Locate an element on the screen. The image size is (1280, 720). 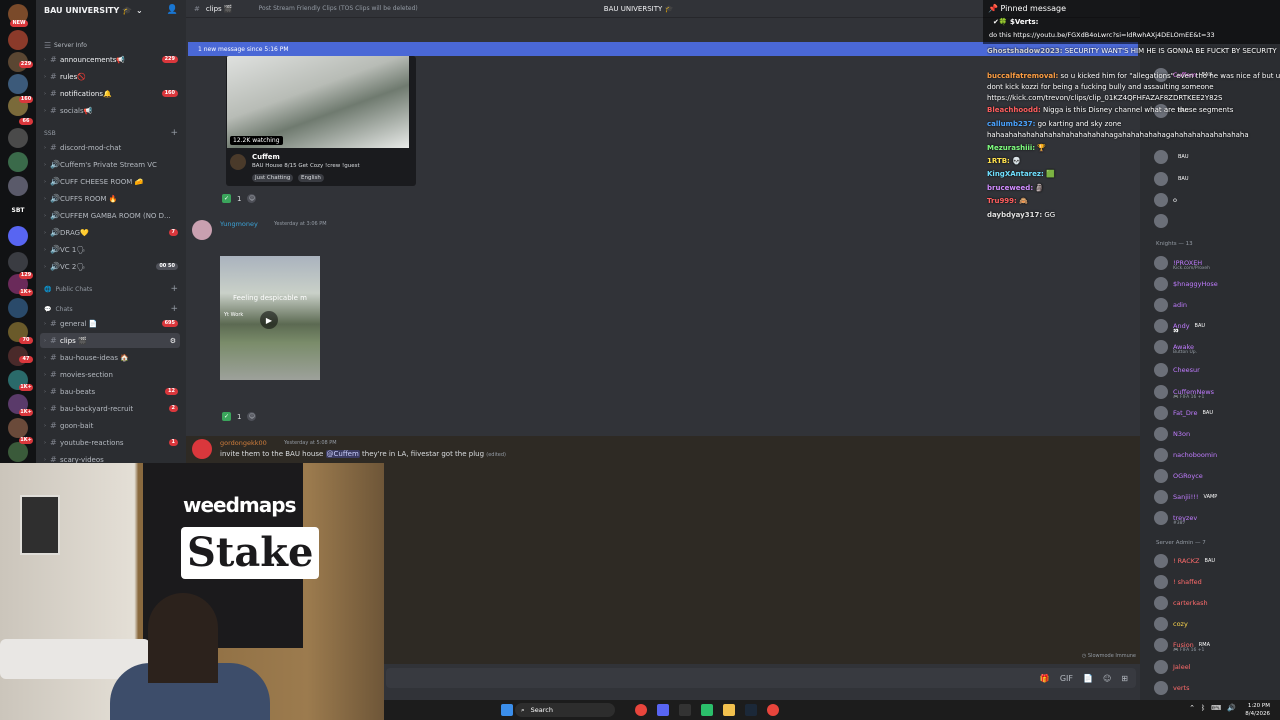
add-member-icon: 👤 is located at coordinates (172, 10).